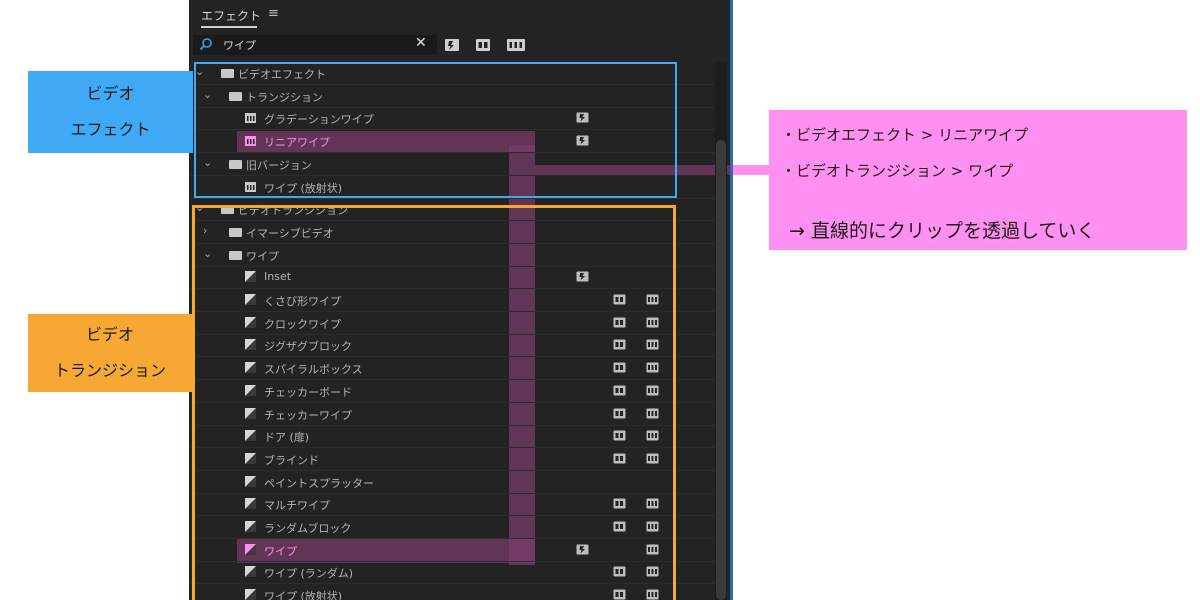 The image size is (1200, 600). I want to click on callout-line-linear-wipe: ・ビデオエフェクト > リニアワイプ, so click(905, 135).